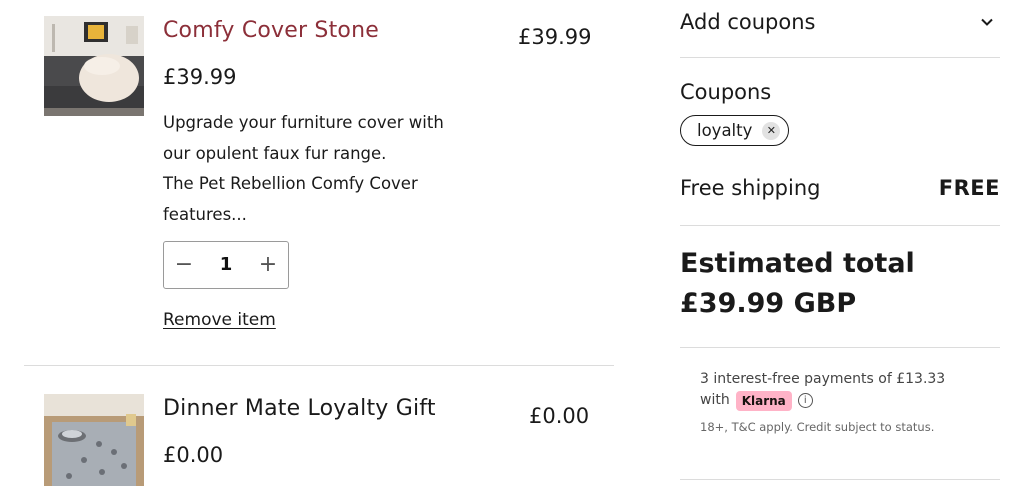 This screenshot has height=486, width=1024. What do you see at coordinates (725, 130) in the screenshot?
I see `coupon-code: loyalty` at bounding box center [725, 130].